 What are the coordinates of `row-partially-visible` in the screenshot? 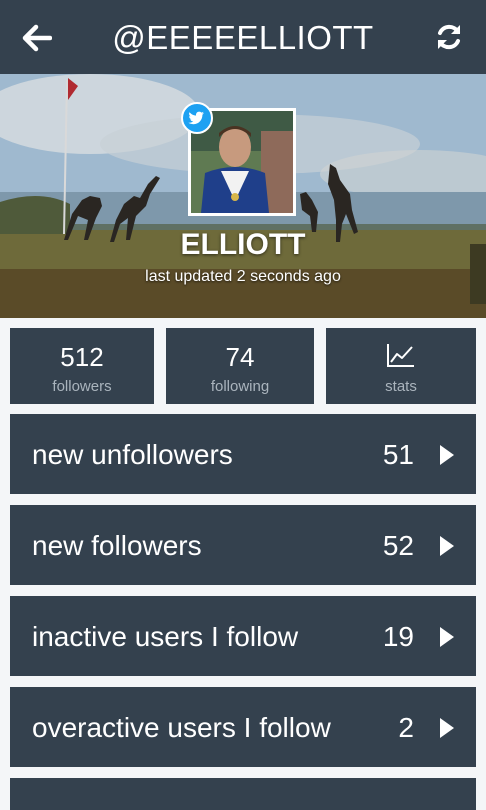 It's located at (243, 794).